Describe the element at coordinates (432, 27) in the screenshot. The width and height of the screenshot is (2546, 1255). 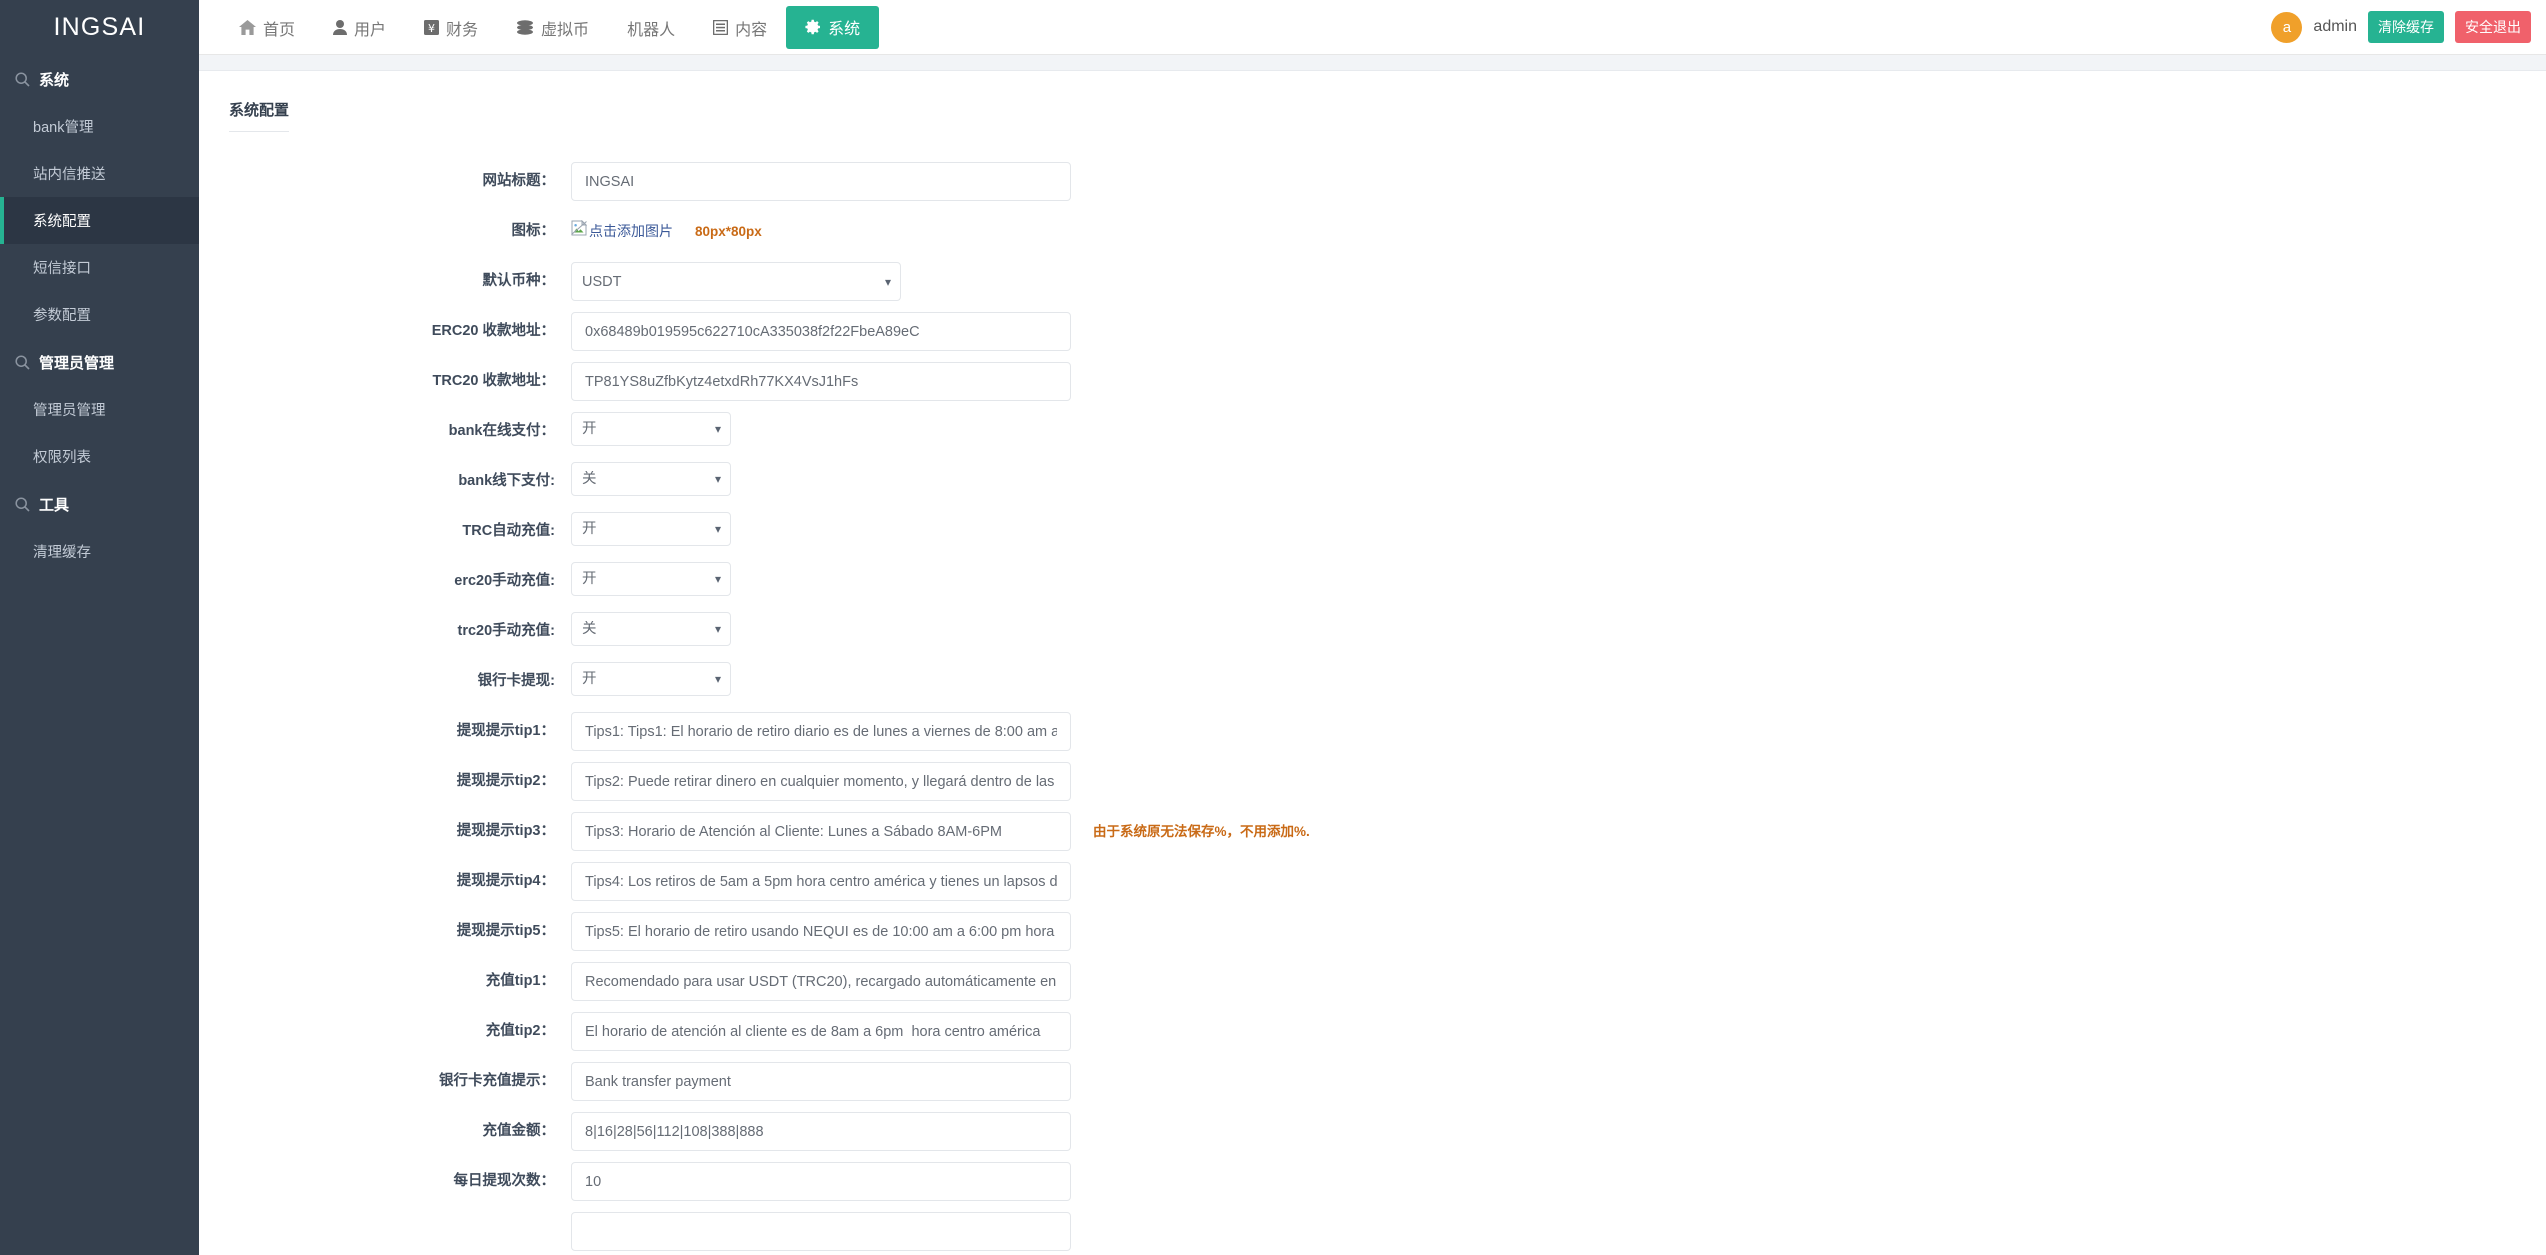
I see `finance-icon: ¥` at that location.